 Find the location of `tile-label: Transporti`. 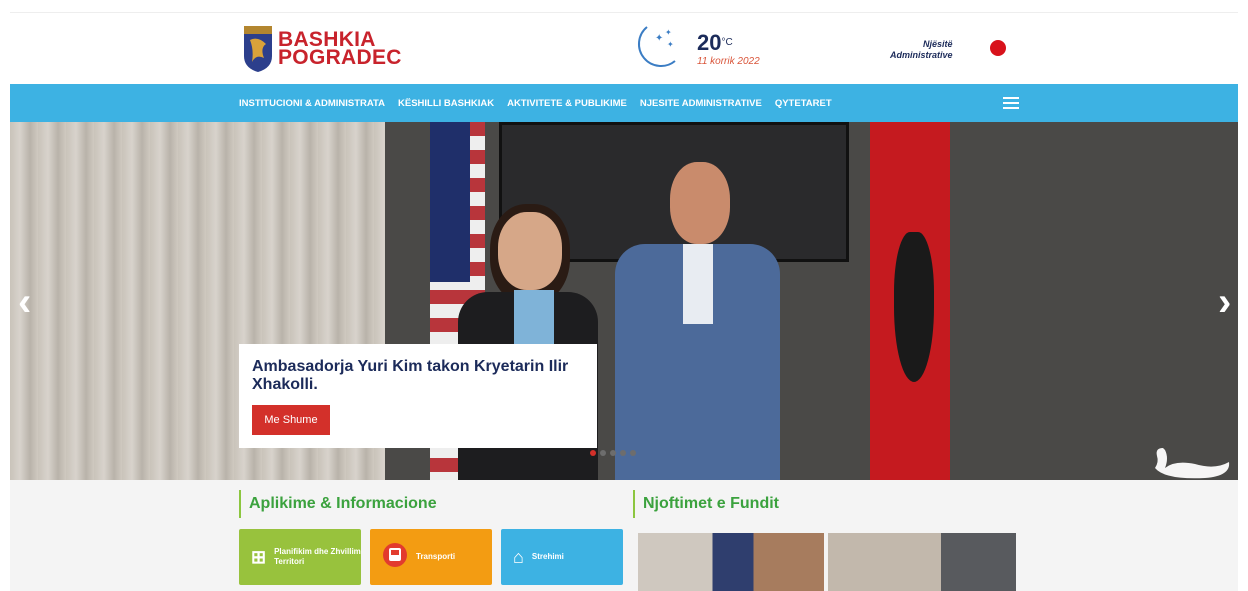

tile-label: Transporti is located at coordinates (436, 556).